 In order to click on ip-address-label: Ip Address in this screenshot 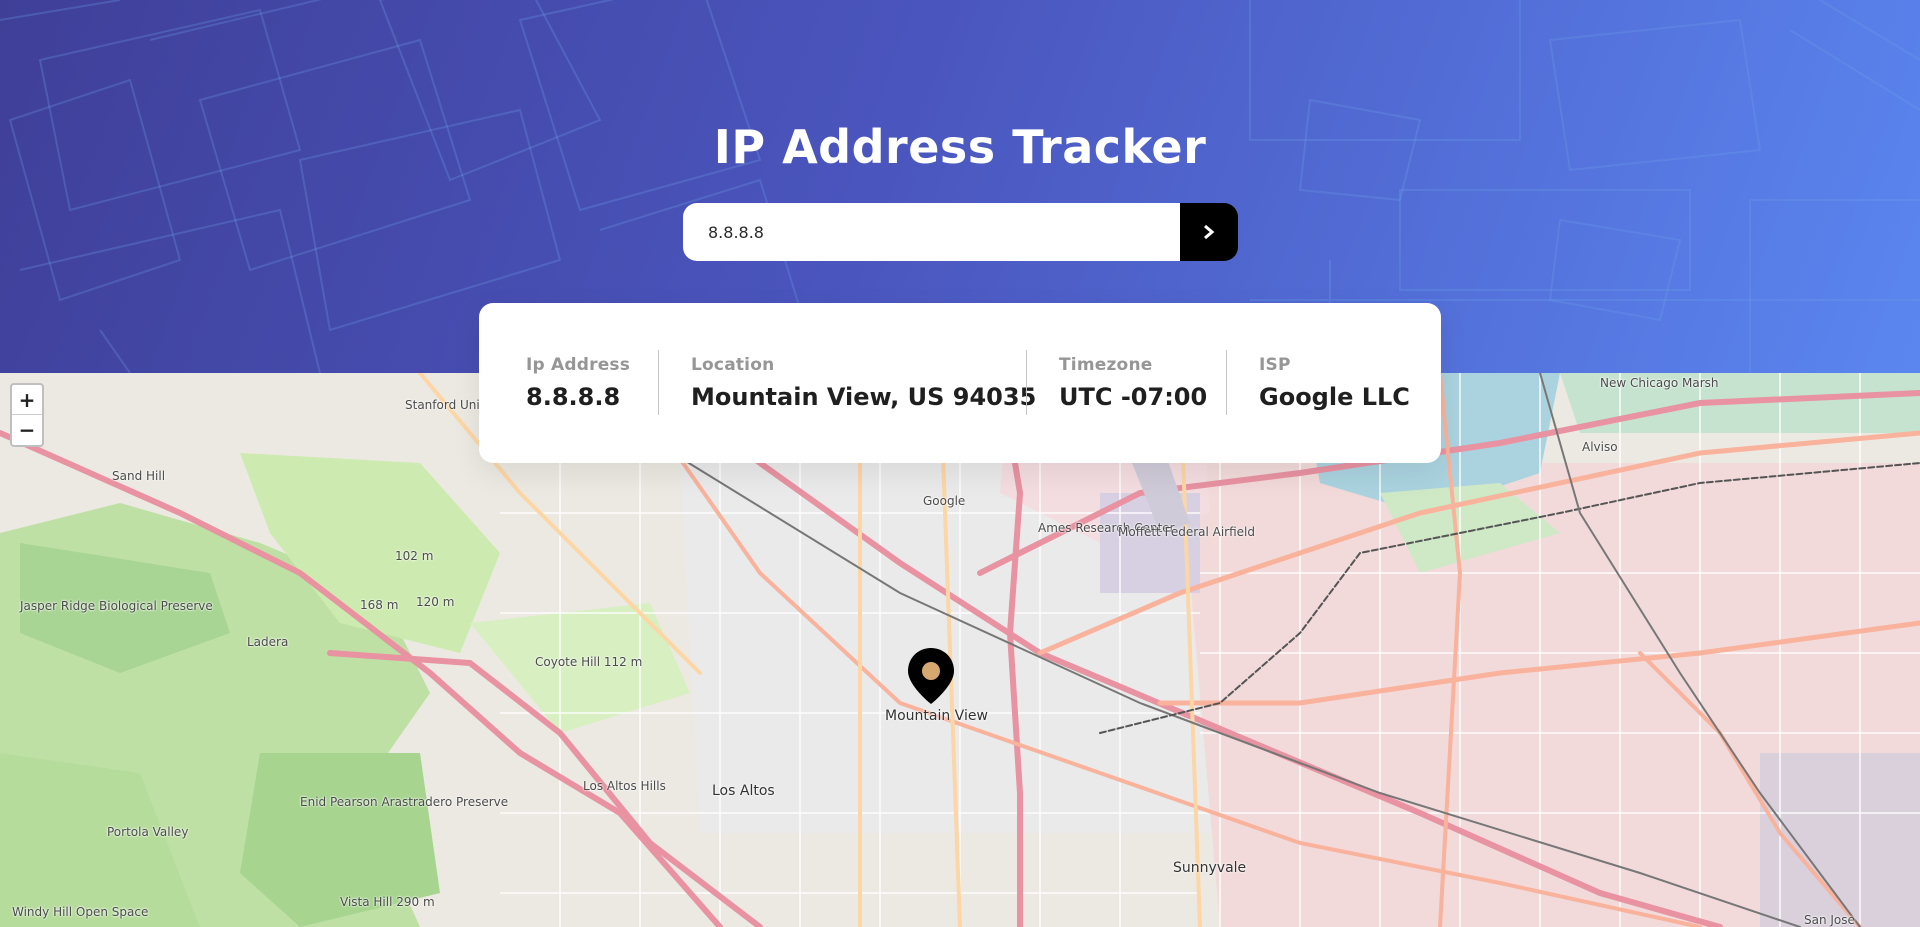, I will do `click(578, 365)`.